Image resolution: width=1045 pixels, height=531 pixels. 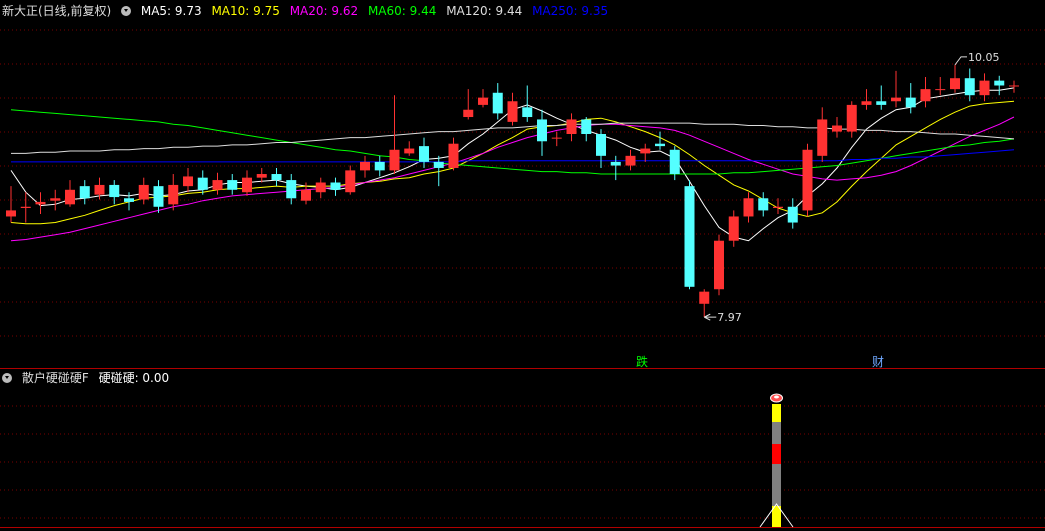 What do you see at coordinates (402, 11) in the screenshot?
I see `ma60-label: MA60: 9.44` at bounding box center [402, 11].